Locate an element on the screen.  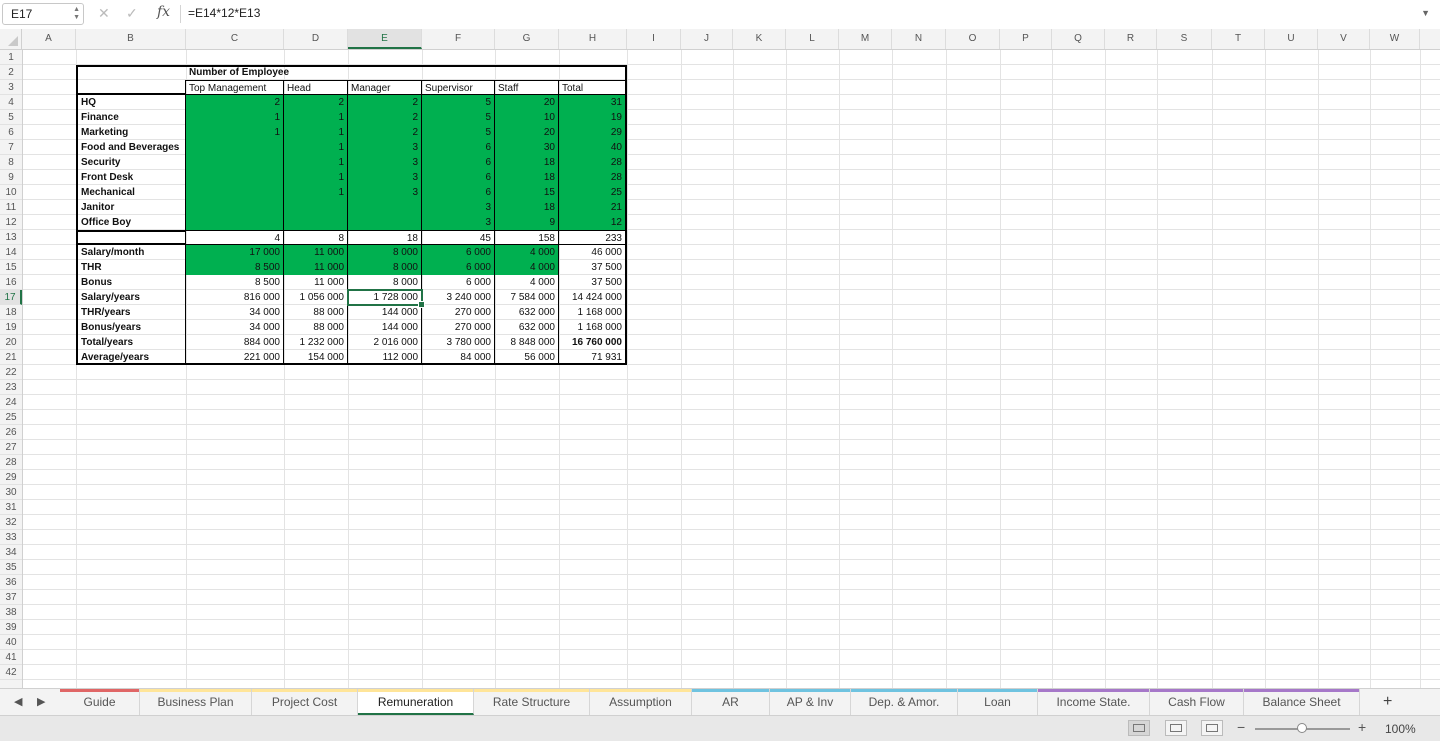
remuneration-cell: 6 000 is located at coordinates (458, 267).